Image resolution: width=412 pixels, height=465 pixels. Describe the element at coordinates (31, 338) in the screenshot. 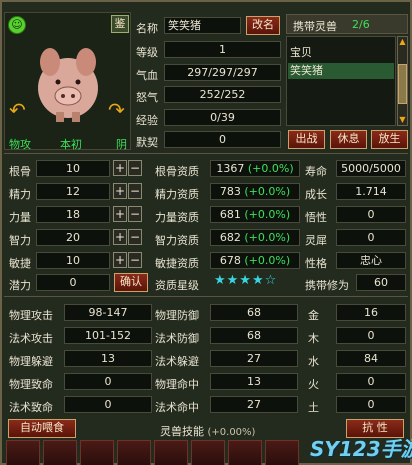

I see `combat-label: 法术攻击` at that location.